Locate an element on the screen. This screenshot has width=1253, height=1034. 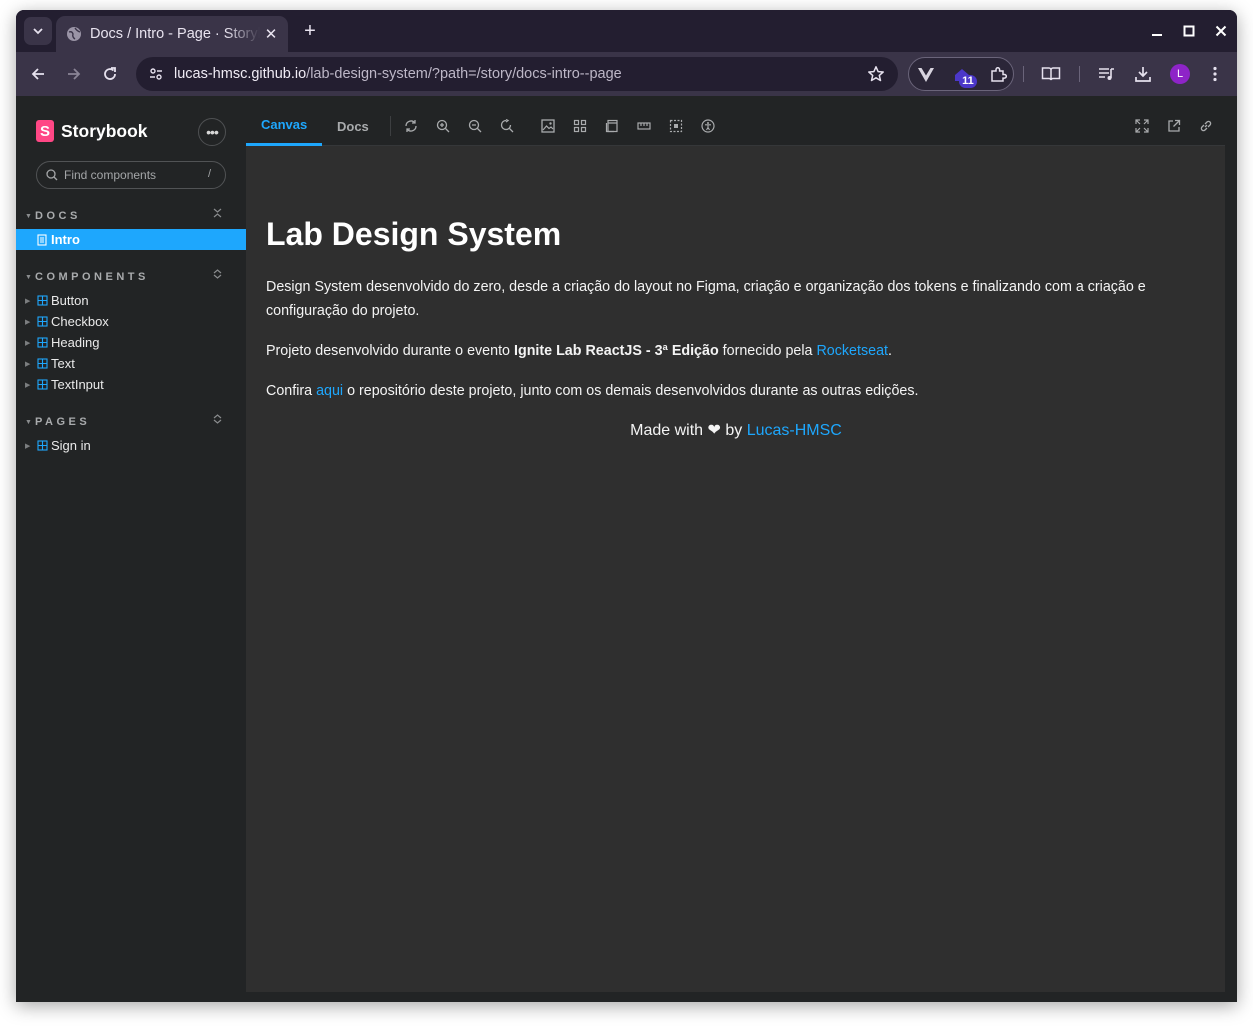
repository-link: aqui is located at coordinates (329, 391).